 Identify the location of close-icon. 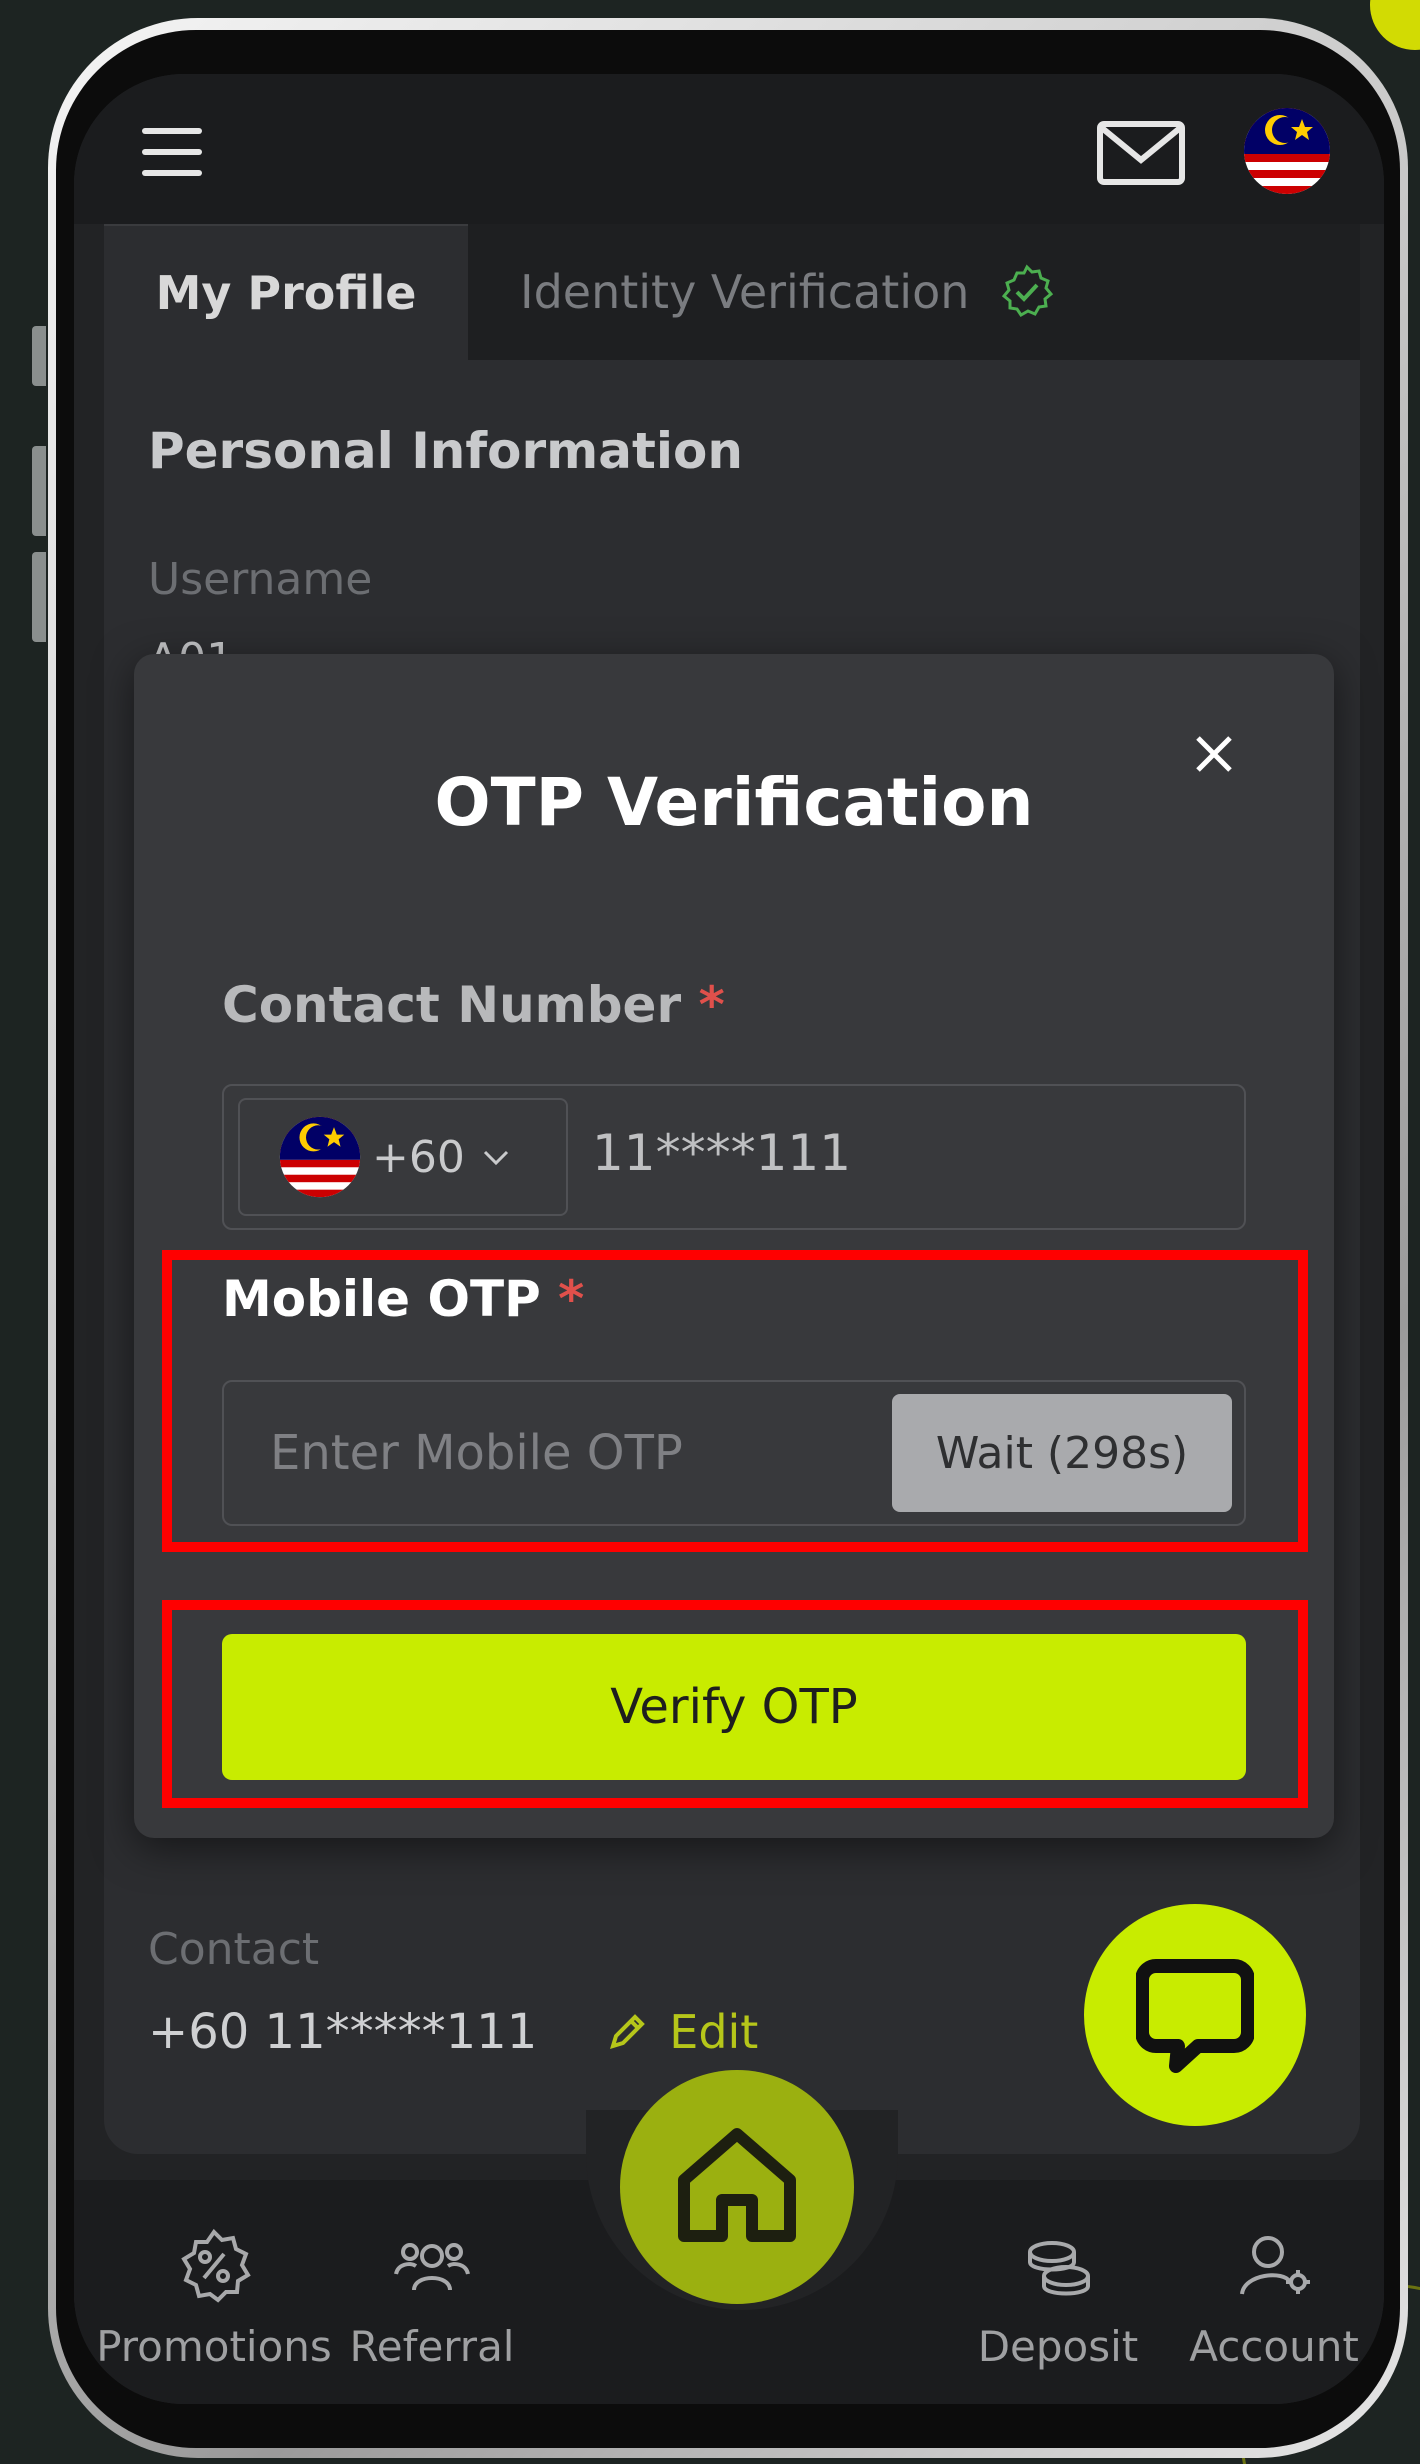
(1214, 754).